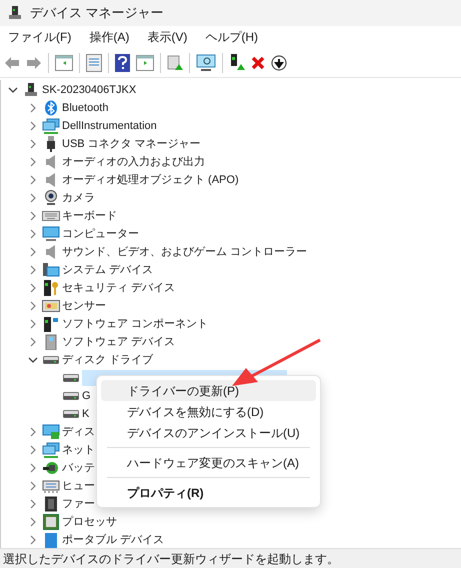 The image size is (461, 568). What do you see at coordinates (51, 324) in the screenshot?
I see `component-icon` at bounding box center [51, 324].